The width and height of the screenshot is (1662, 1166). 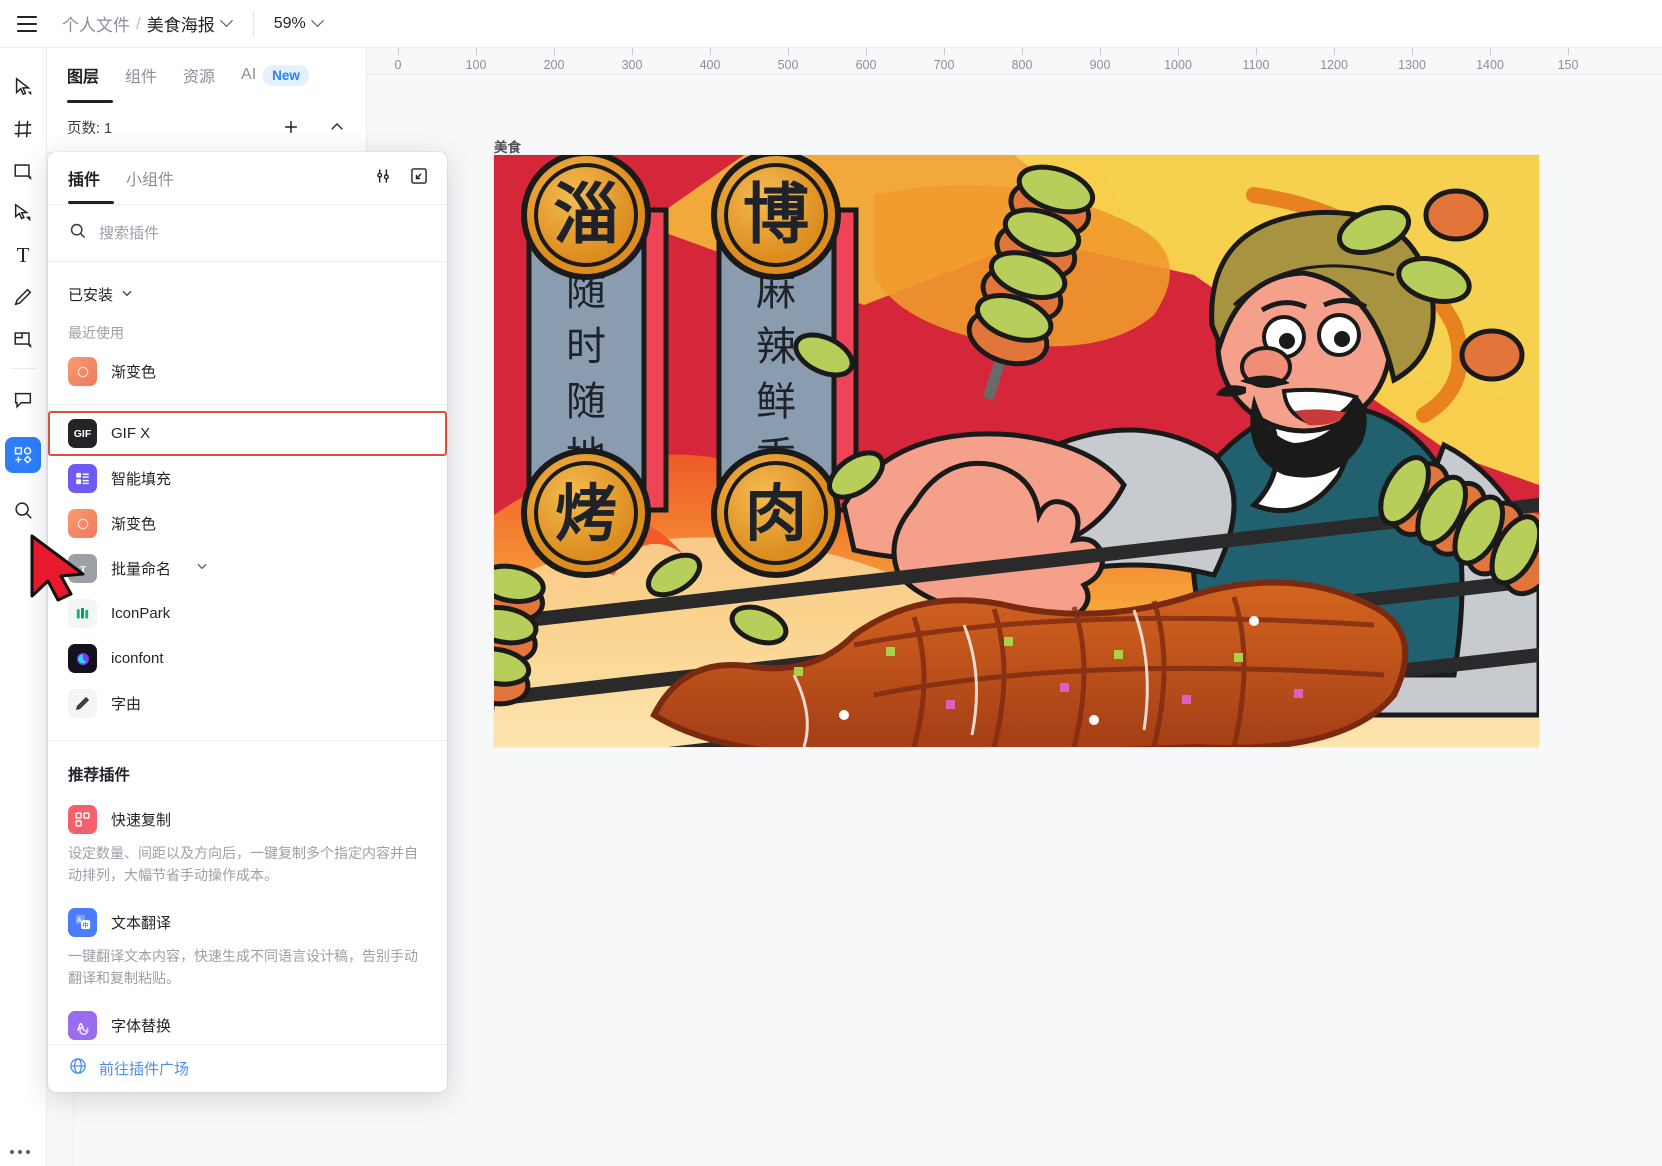 What do you see at coordinates (83, 76) in the screenshot?
I see `tab-layers: 图层` at bounding box center [83, 76].